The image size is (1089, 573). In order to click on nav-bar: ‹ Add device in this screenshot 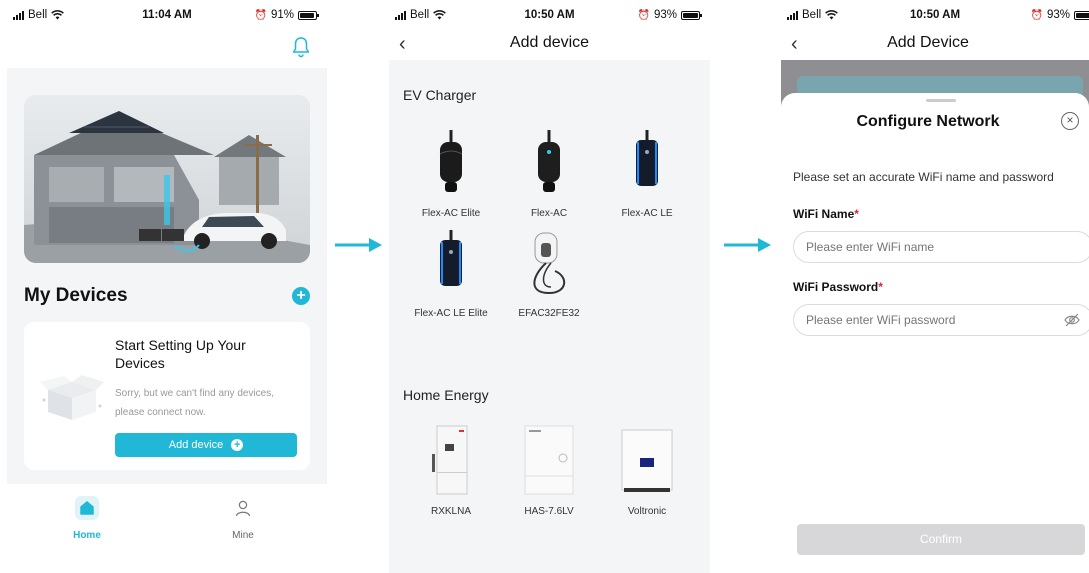, I will do `click(549, 45)`.